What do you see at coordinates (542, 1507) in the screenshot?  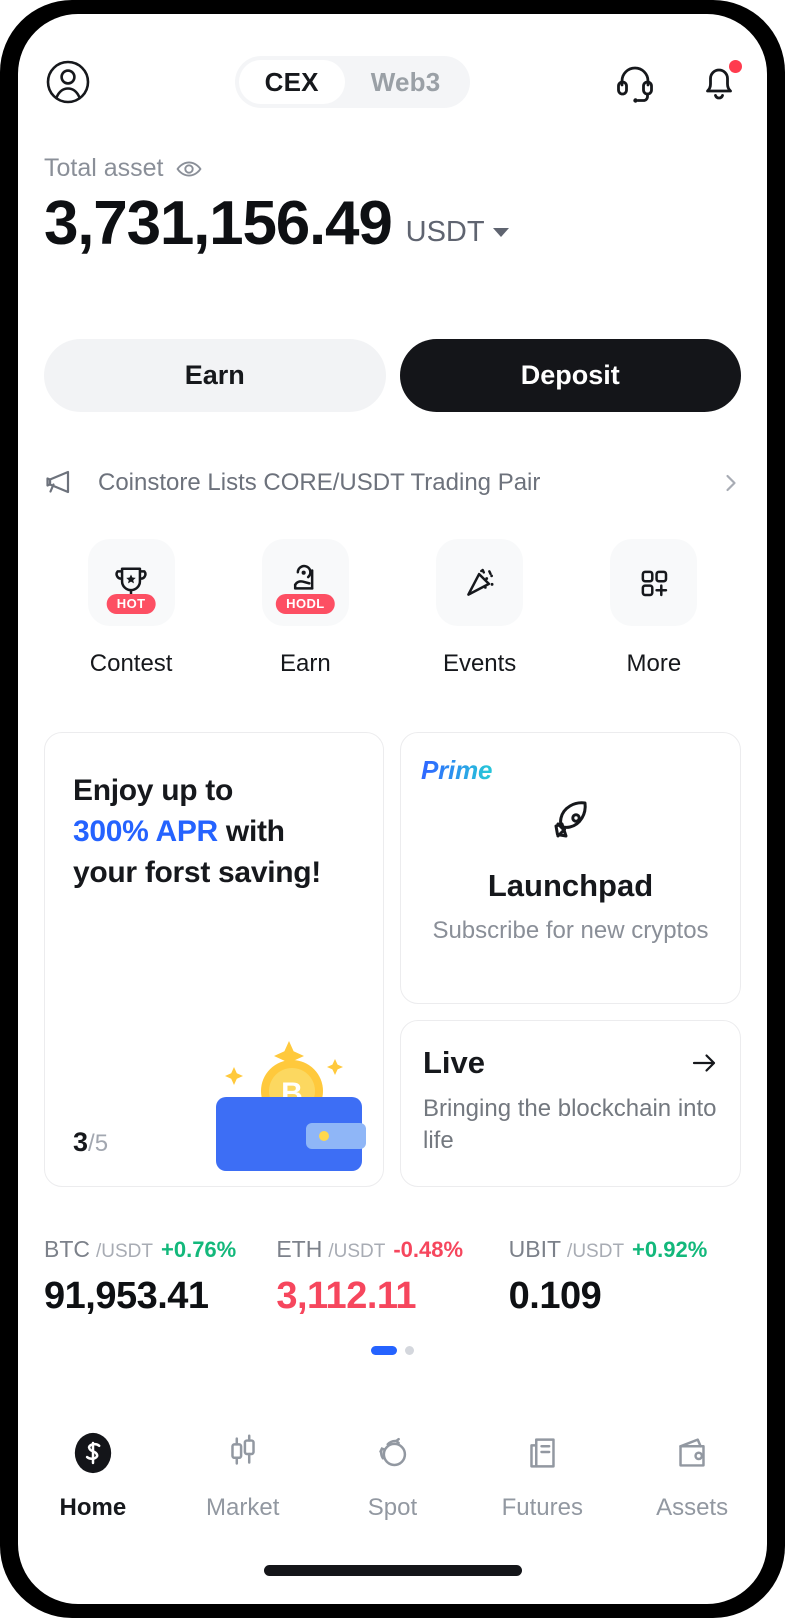 I see `nav-label: Futures` at bounding box center [542, 1507].